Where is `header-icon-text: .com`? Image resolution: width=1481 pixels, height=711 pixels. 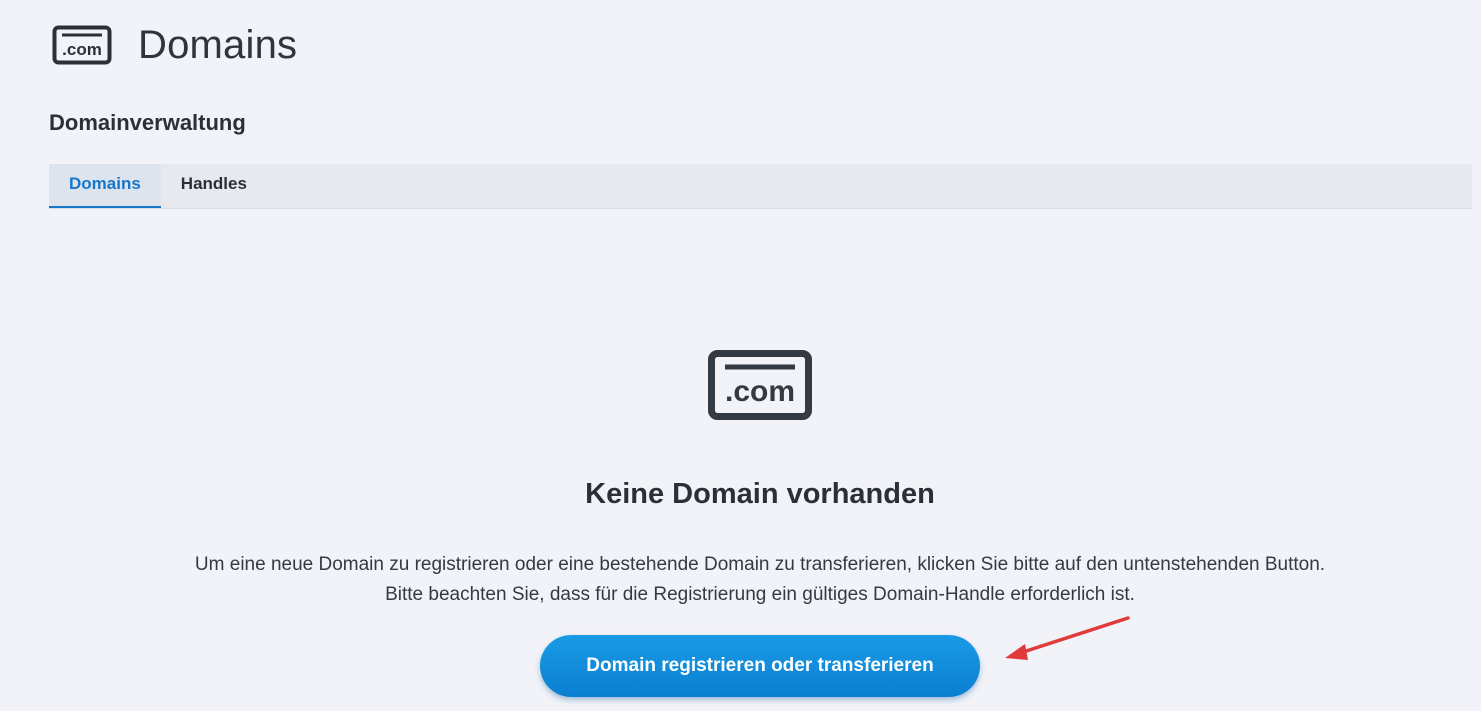 header-icon-text: .com is located at coordinates (82, 49).